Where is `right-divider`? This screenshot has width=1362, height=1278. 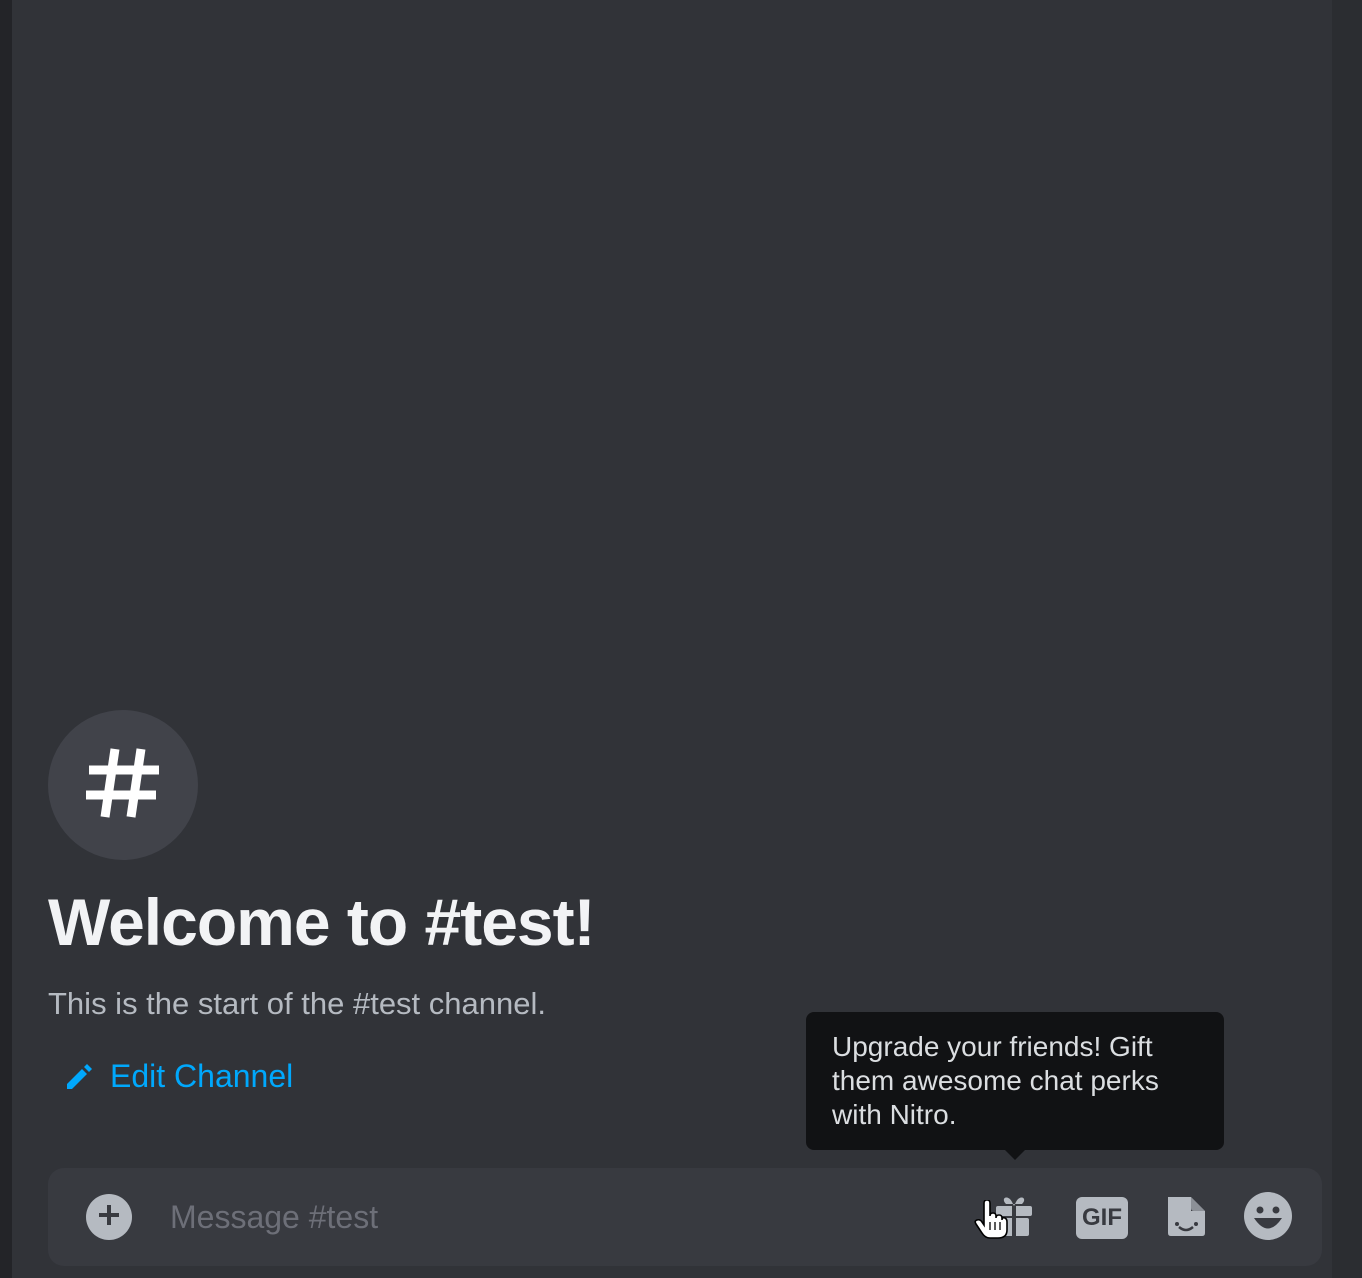 right-divider is located at coordinates (1356, 639).